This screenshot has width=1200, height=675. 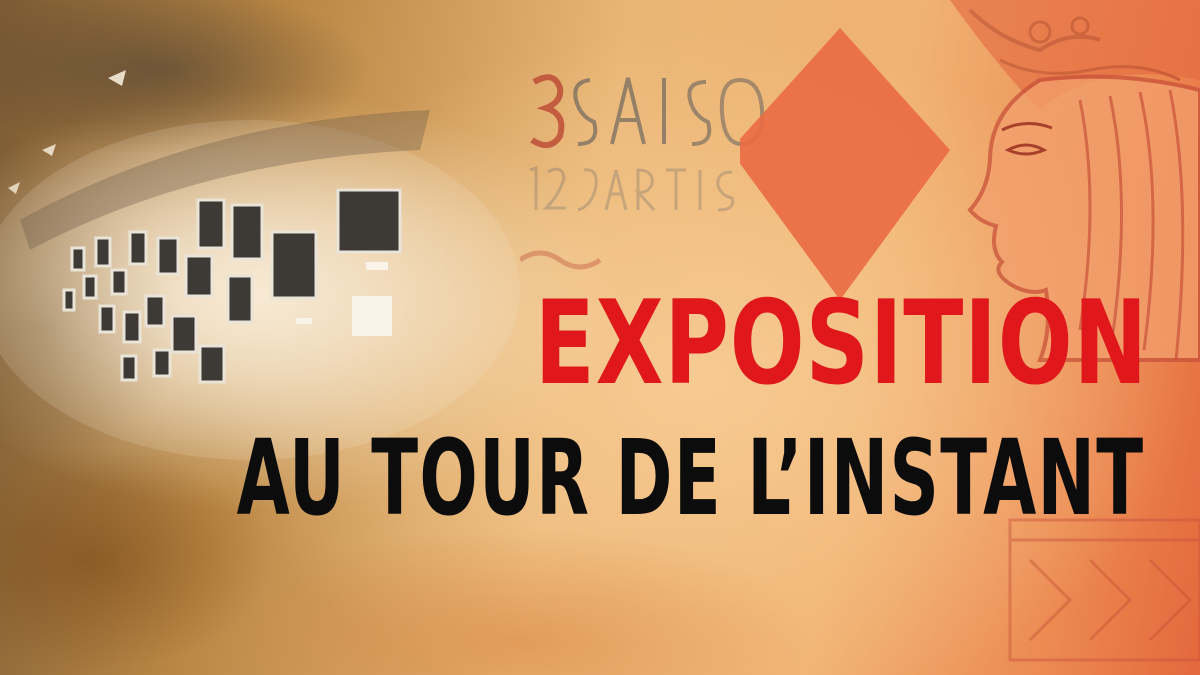 I want to click on diamond-icon, so click(x=845, y=164).